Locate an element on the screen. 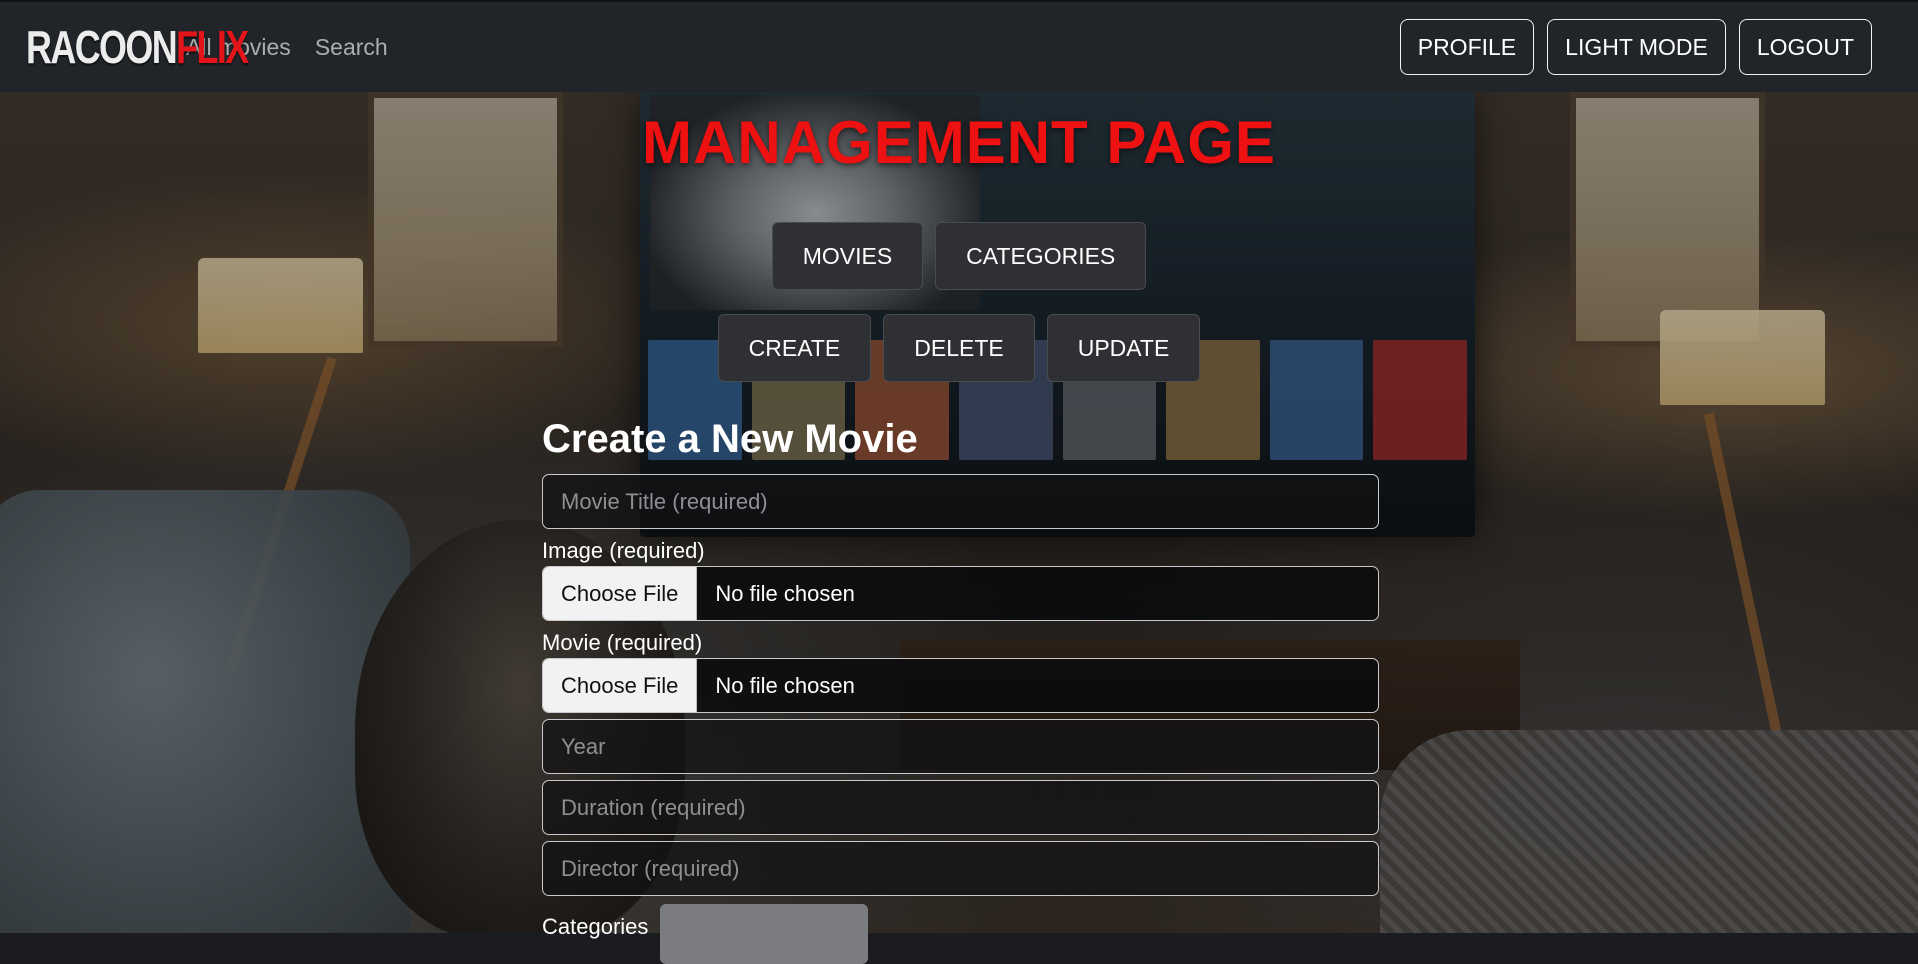 This screenshot has height=964, width=1918. categories-label: Categories is located at coordinates (595, 926).